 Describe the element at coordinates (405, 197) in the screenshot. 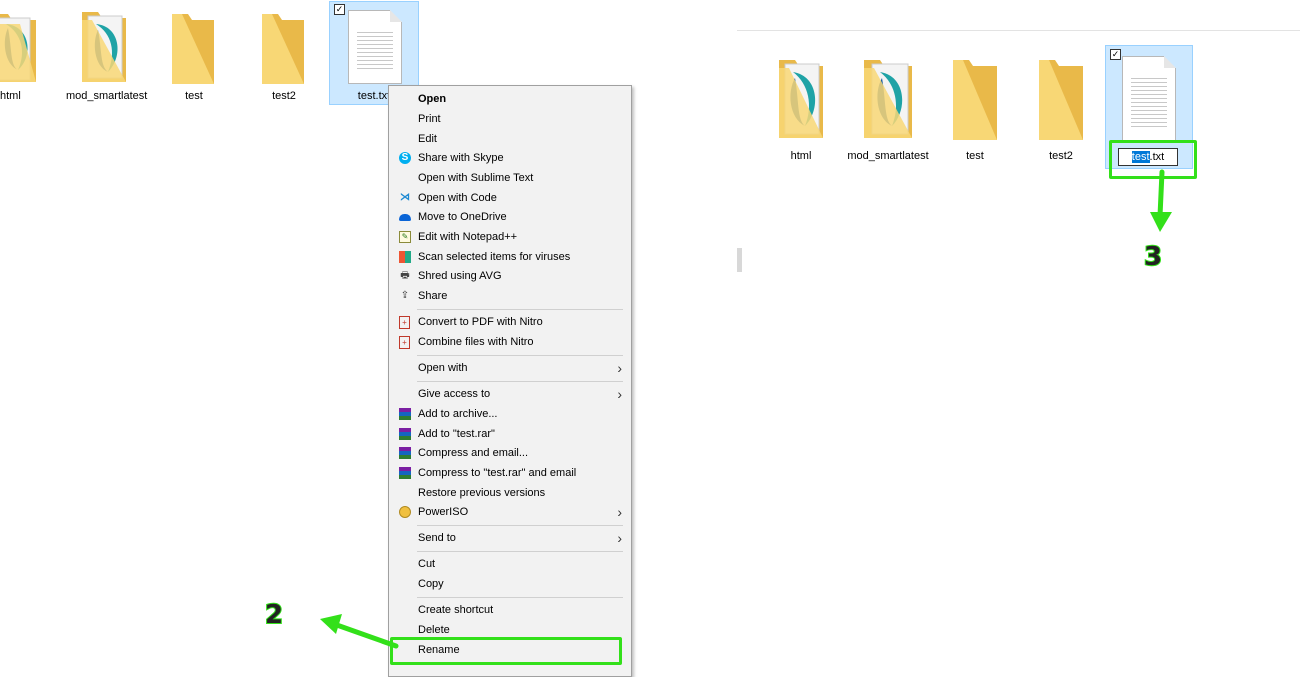

I see `vscode-icon: ⋊` at that location.